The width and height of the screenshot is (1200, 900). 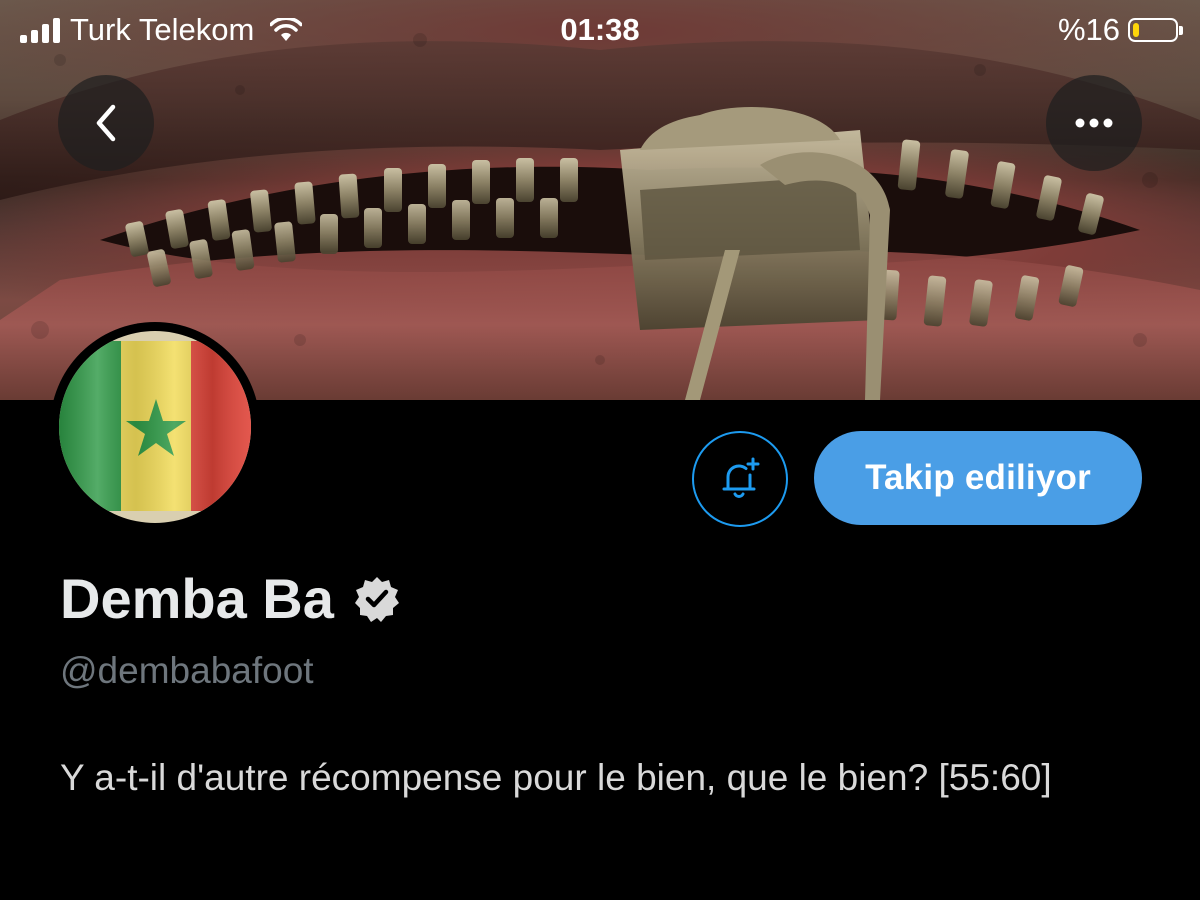 I want to click on senegal-flag-image, so click(x=155, y=427).